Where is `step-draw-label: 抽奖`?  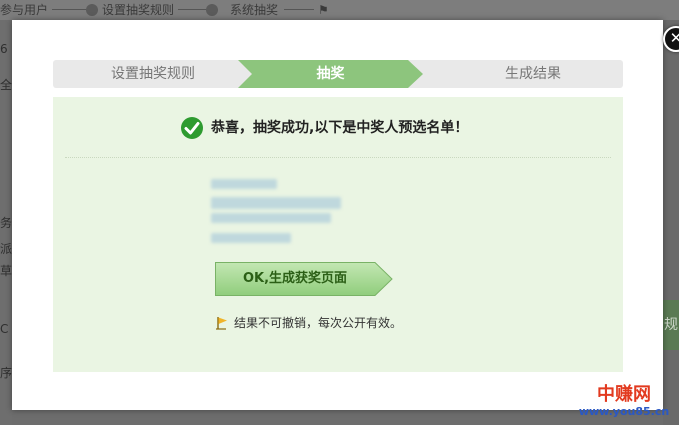
step-draw-label: 抽奖 is located at coordinates (330, 74).